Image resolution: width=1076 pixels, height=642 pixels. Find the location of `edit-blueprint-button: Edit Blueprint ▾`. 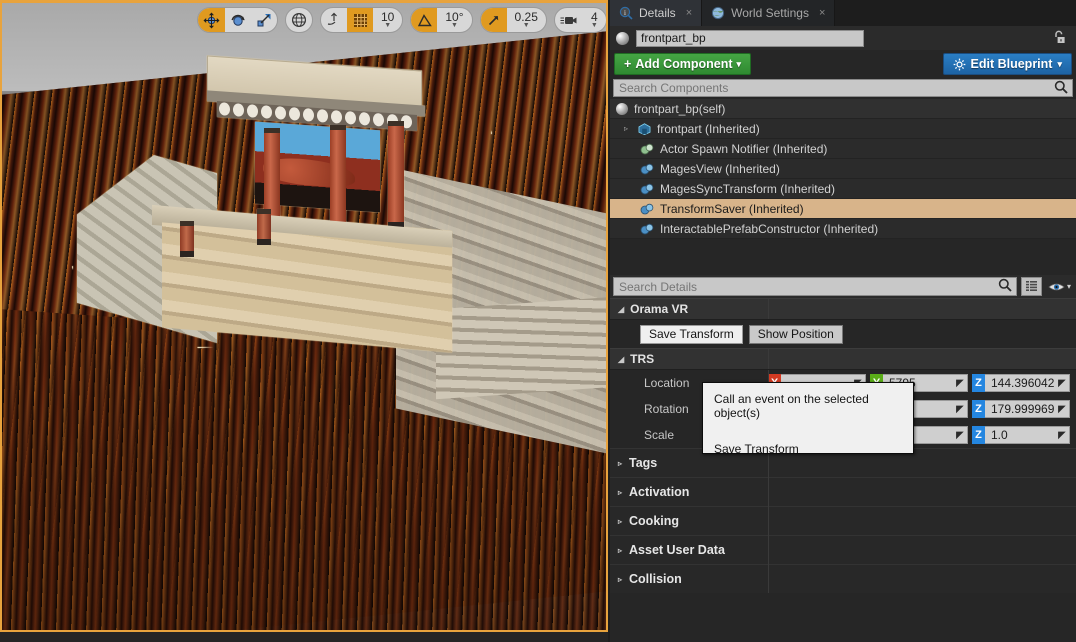

edit-blueprint-button: Edit Blueprint ▾ is located at coordinates (1007, 64).